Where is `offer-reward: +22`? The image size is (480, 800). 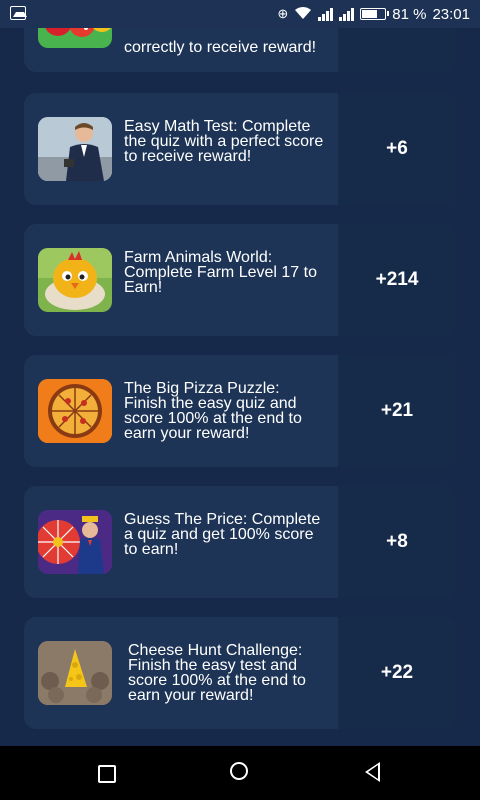 offer-reward: +22 is located at coordinates (397, 673).